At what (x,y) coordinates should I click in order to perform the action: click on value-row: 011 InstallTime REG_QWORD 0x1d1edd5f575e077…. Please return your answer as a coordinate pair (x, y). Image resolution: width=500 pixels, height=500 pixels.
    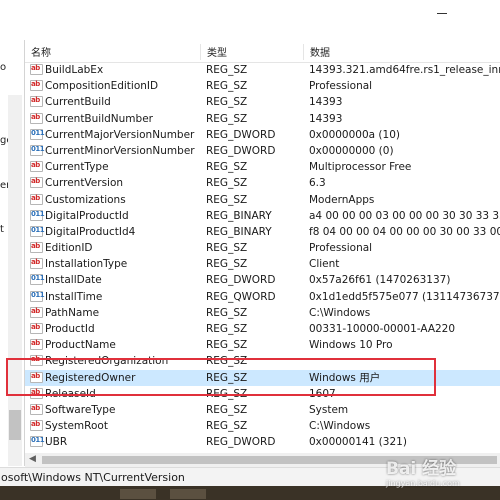
    Looking at the image, I should click on (262, 297).